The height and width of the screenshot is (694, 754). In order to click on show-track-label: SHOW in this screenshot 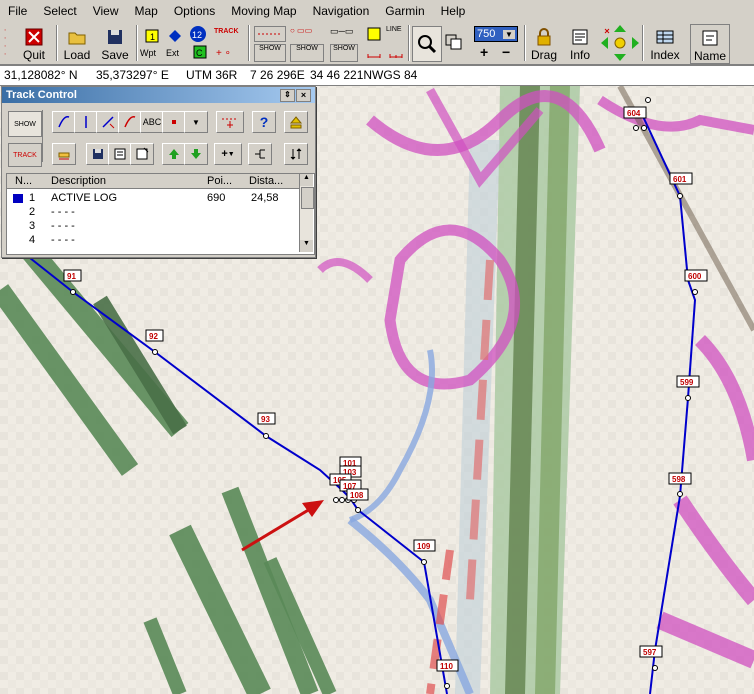, I will do `click(25, 124)`.